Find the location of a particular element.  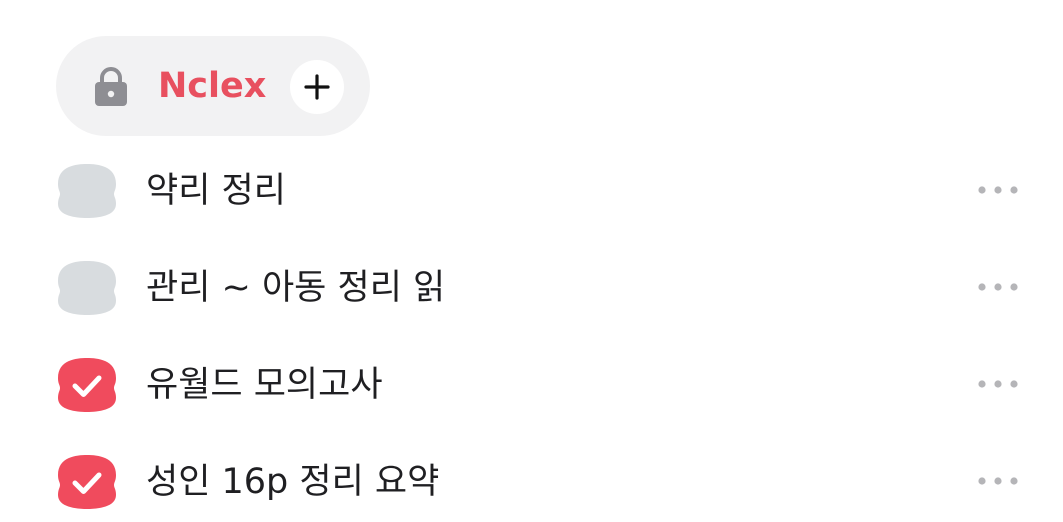

add-todo-button is located at coordinates (317, 87).